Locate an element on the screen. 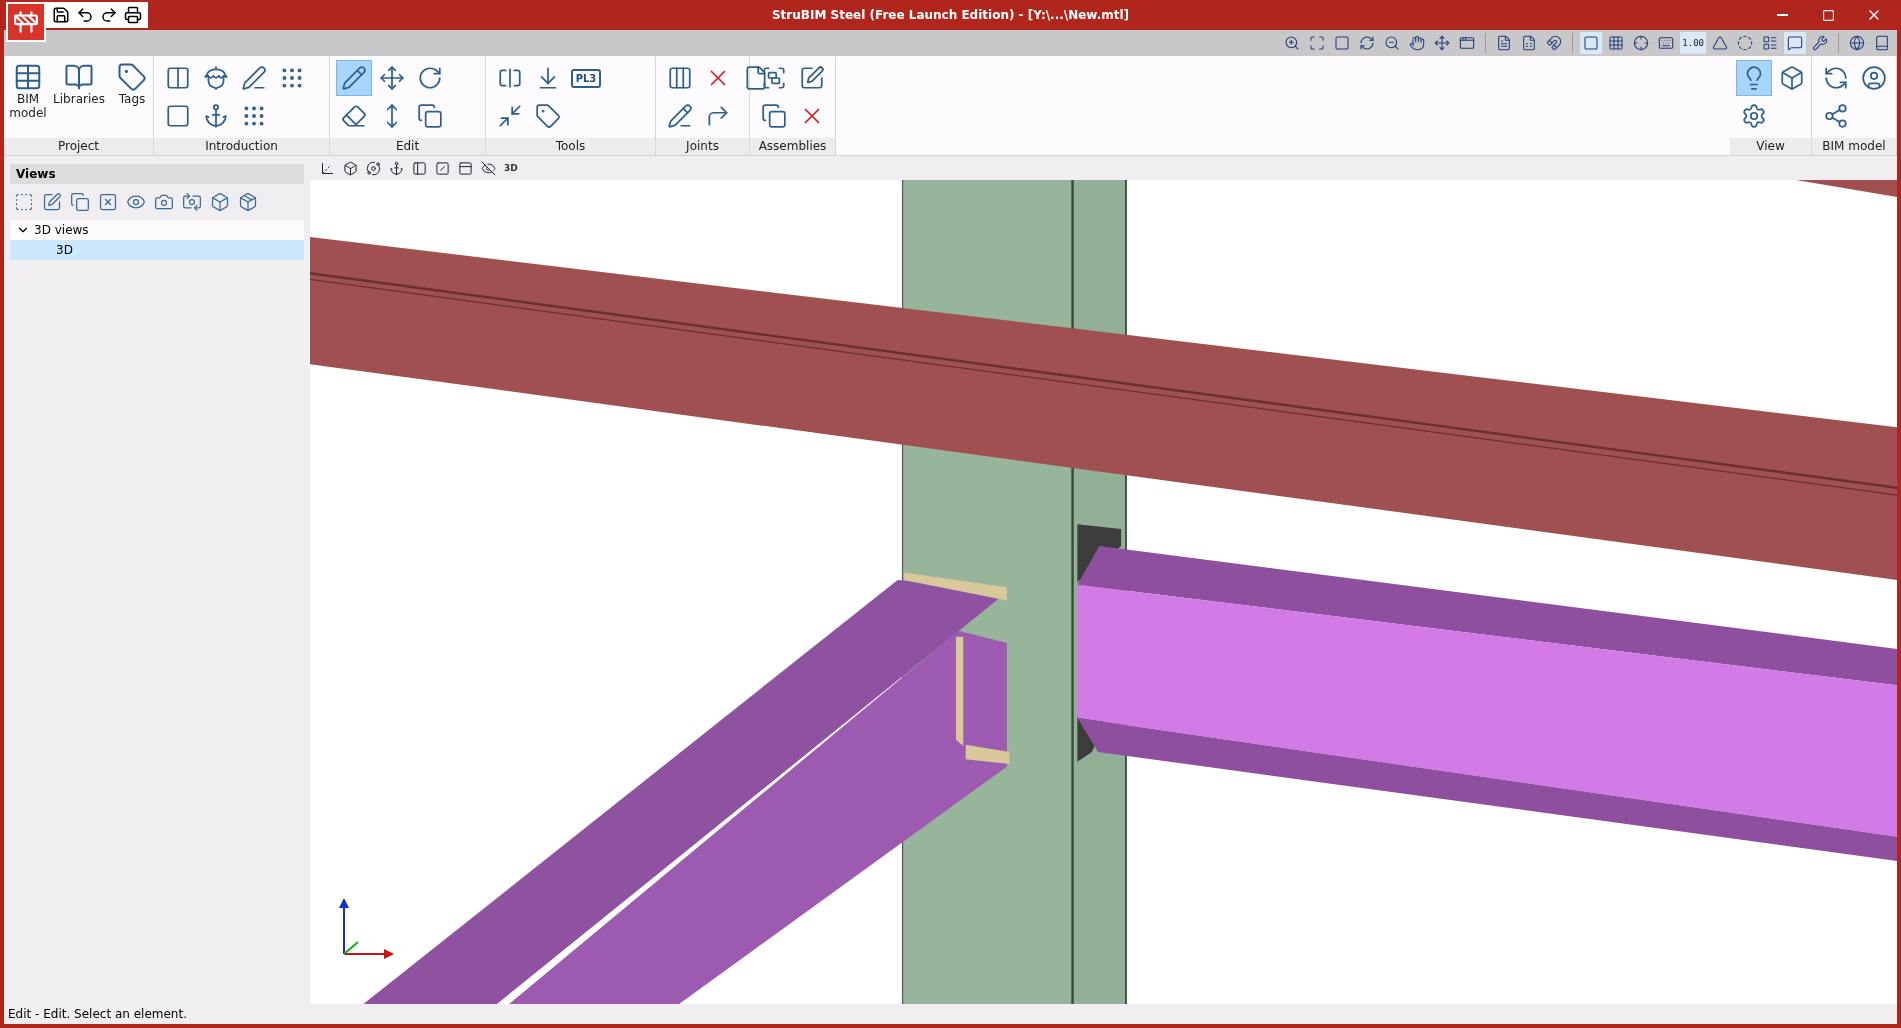 The height and width of the screenshot is (1028, 1901). page-icon is located at coordinates (756, 78).